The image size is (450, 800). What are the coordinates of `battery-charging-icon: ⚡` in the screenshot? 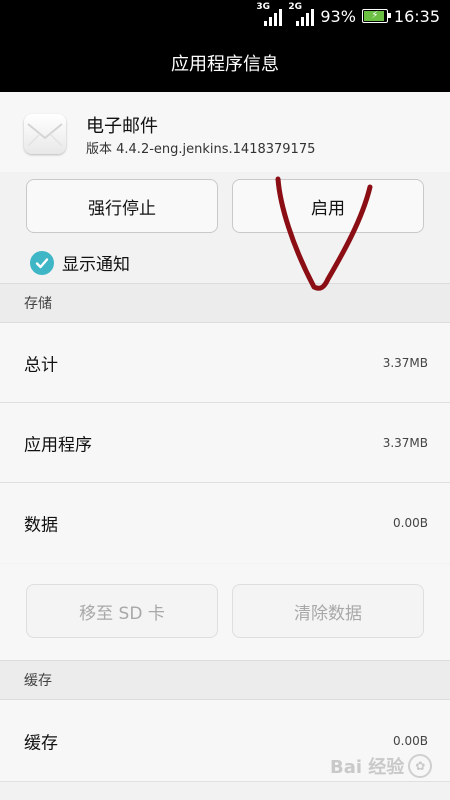 It's located at (376, 16).